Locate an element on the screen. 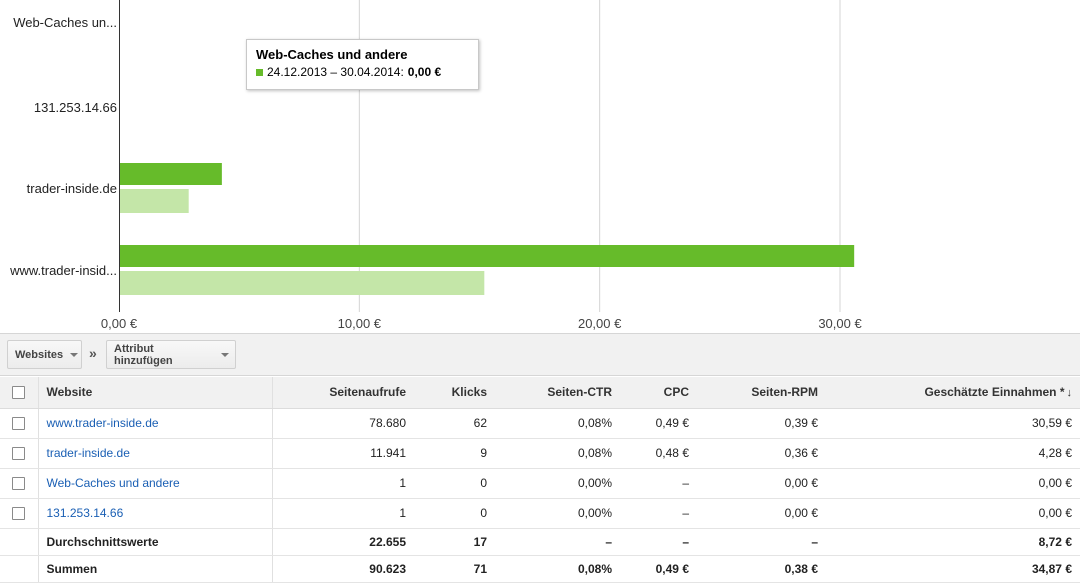 The width and height of the screenshot is (1080, 584). tooltip-row: 24.12.2013 – 30.04.2014: 0,00 € is located at coordinates (362, 72).